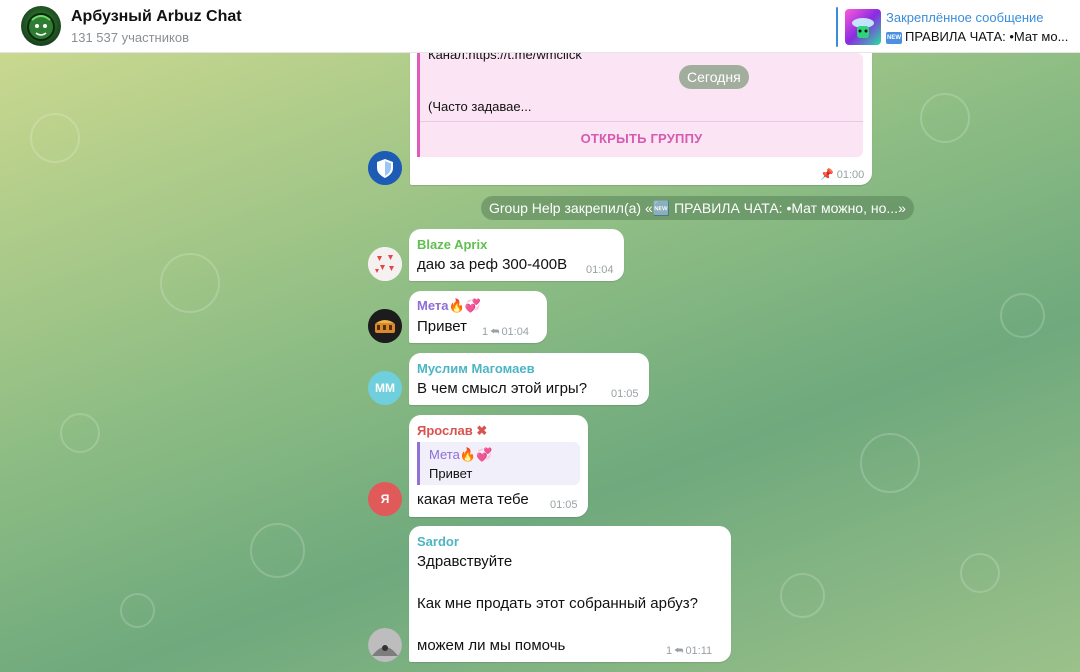 Image resolution: width=1080 pixels, height=672 pixels. I want to click on card-divider, so click(641, 121).